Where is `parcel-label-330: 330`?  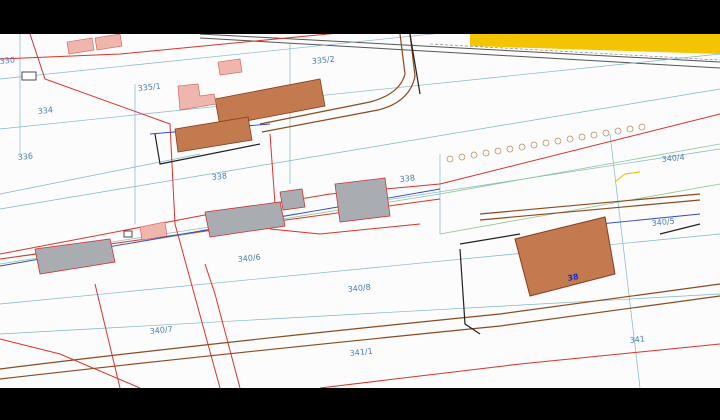
parcel-label-330: 330 is located at coordinates (7, 60).